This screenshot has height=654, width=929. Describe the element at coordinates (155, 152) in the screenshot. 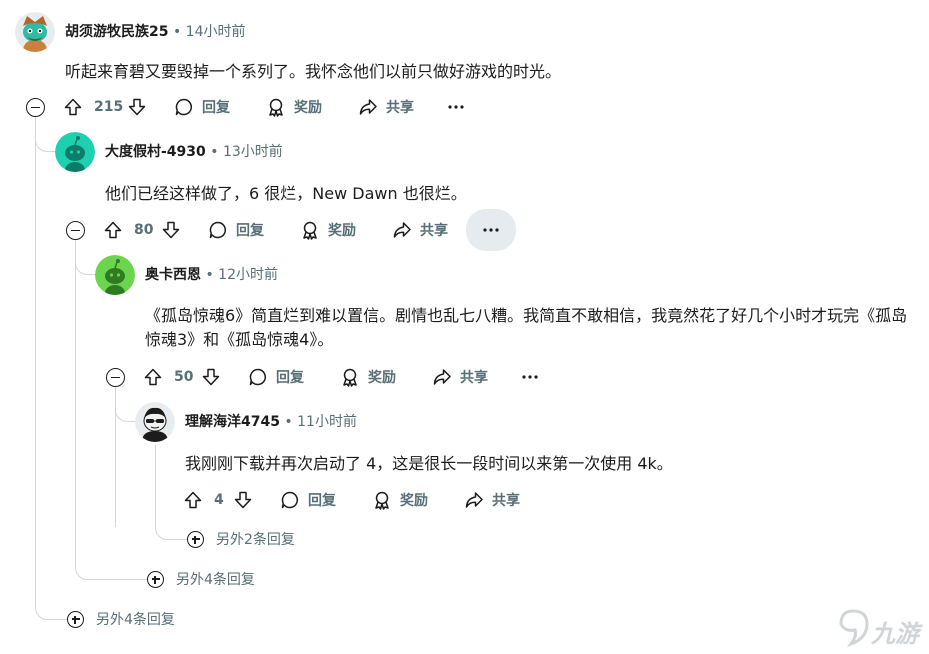

I see `username: 大度假村-4930` at that location.